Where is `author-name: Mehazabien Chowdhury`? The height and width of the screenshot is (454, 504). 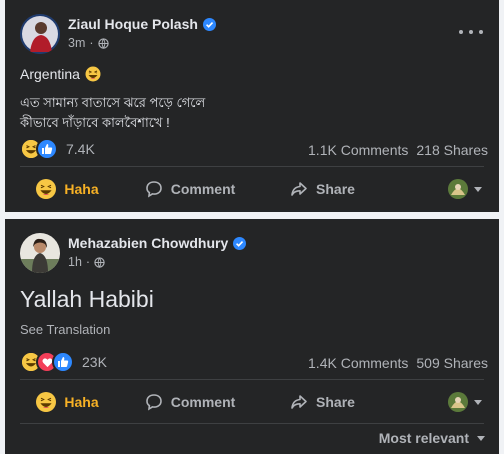
author-name: Mehazabien Chowdhury is located at coordinates (148, 243).